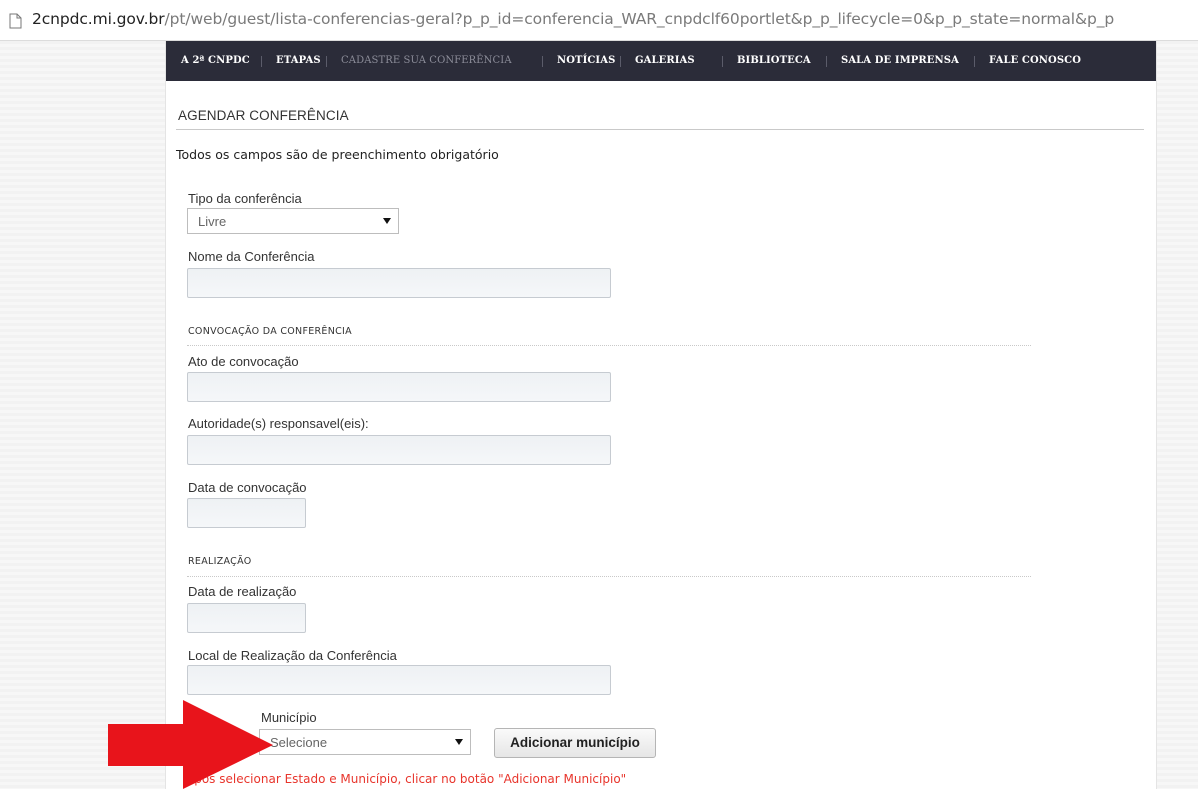  What do you see at coordinates (1035, 60) in the screenshot?
I see `nav-item-fale-conosco: FALE CONOSCO` at bounding box center [1035, 60].